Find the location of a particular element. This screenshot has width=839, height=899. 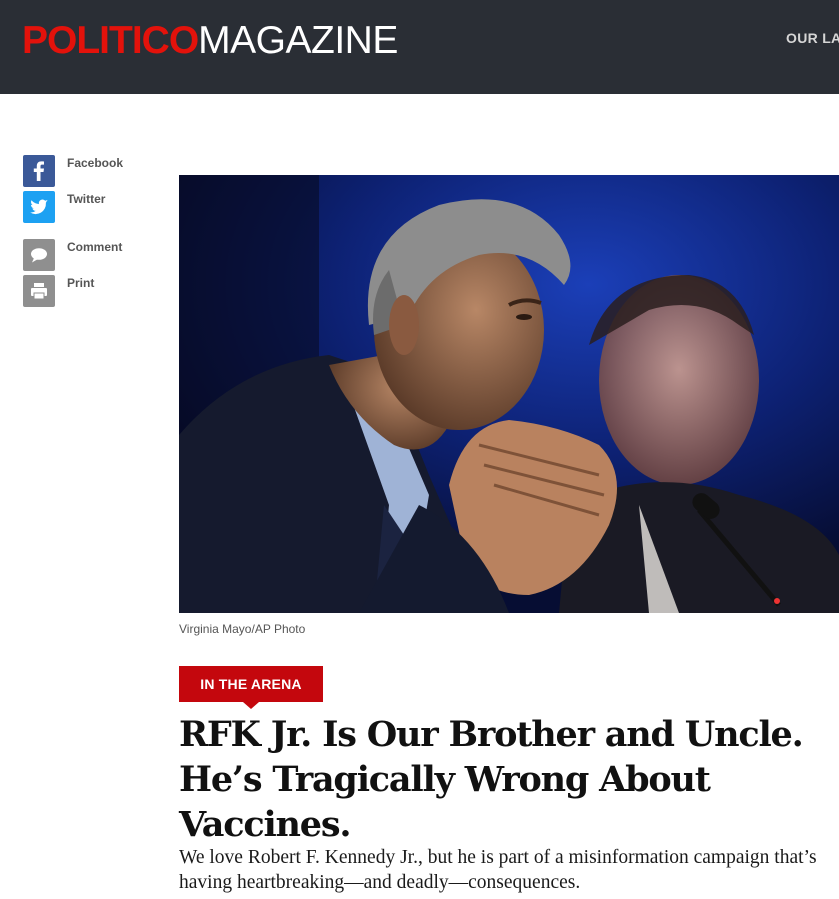

site-header: POLITICOMAGAZINE OUR LAT is located at coordinates (419, 47).